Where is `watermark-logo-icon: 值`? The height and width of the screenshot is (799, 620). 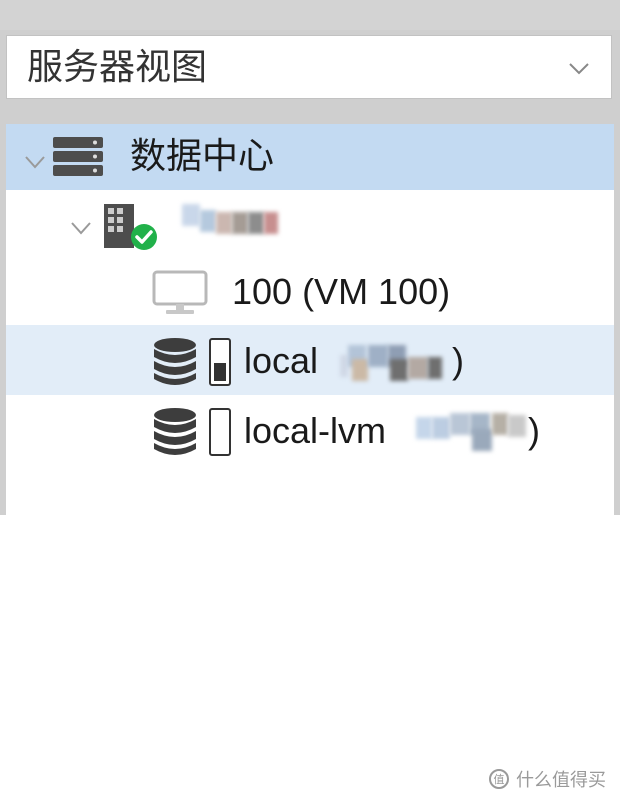
watermark-logo-icon: 值 is located at coordinates (499, 779).